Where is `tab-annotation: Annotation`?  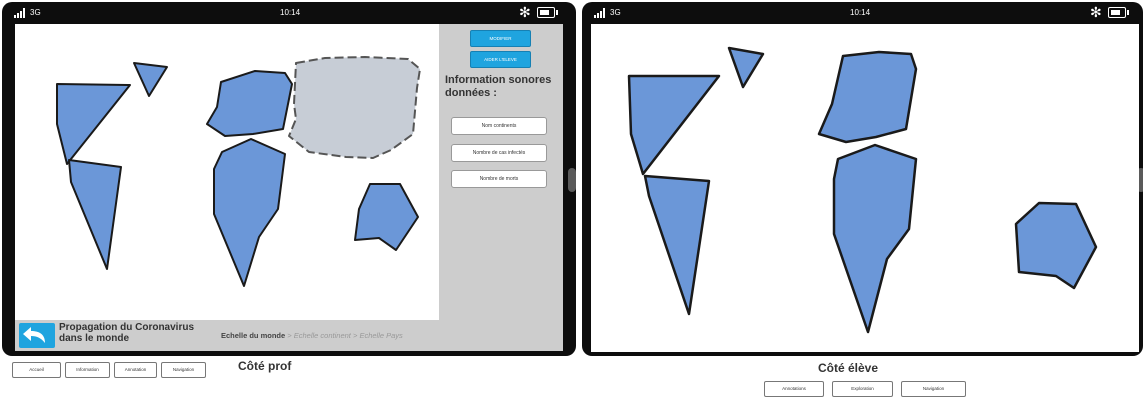
tab-annotation: Annotation is located at coordinates (135, 370).